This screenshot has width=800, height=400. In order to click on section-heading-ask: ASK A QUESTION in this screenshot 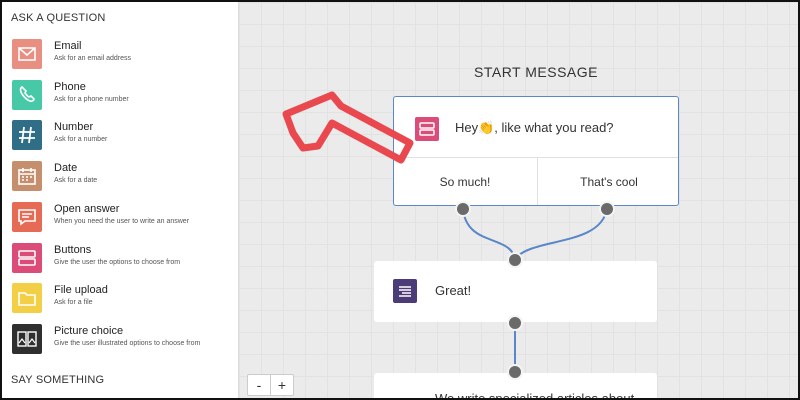, I will do `click(58, 18)`.